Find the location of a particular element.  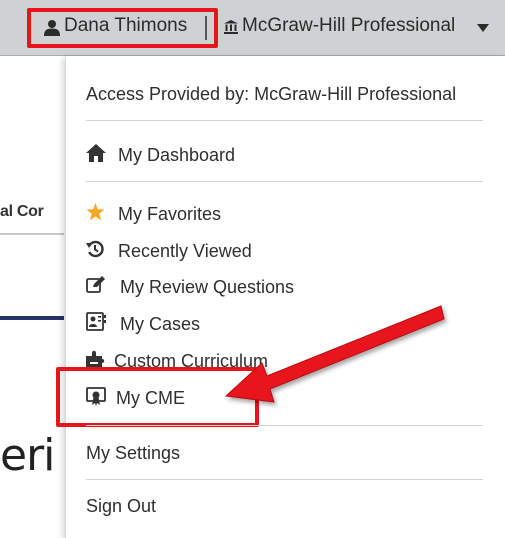

background-heading-rule is located at coordinates (32, 318).